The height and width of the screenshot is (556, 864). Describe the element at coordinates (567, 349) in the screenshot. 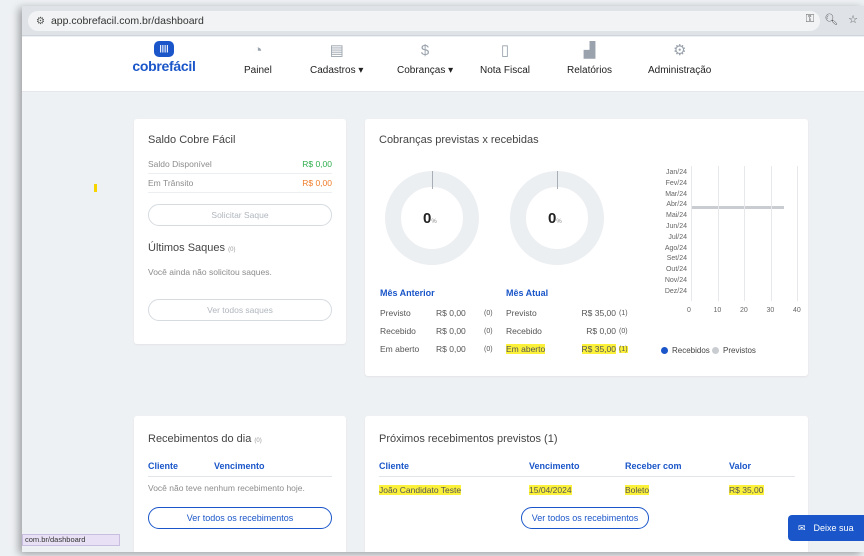

I see `mes-atual-row-em-aberto: Em aberto R$ 35,00 (1)` at that location.